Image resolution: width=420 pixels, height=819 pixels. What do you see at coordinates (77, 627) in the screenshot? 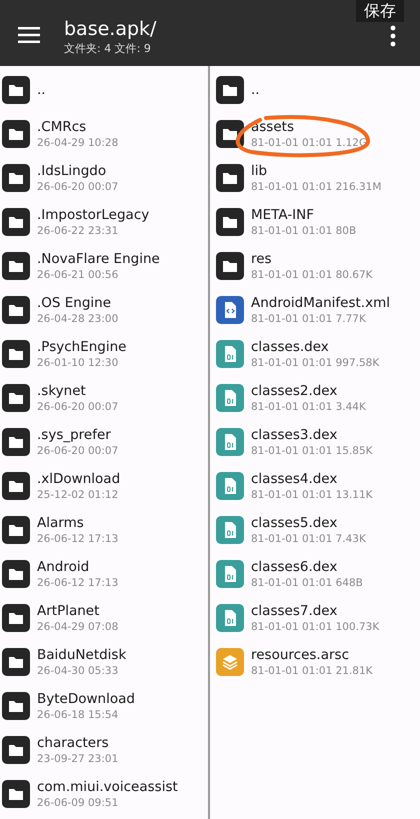
I see `file-details: 26-04-29 07:08` at bounding box center [77, 627].